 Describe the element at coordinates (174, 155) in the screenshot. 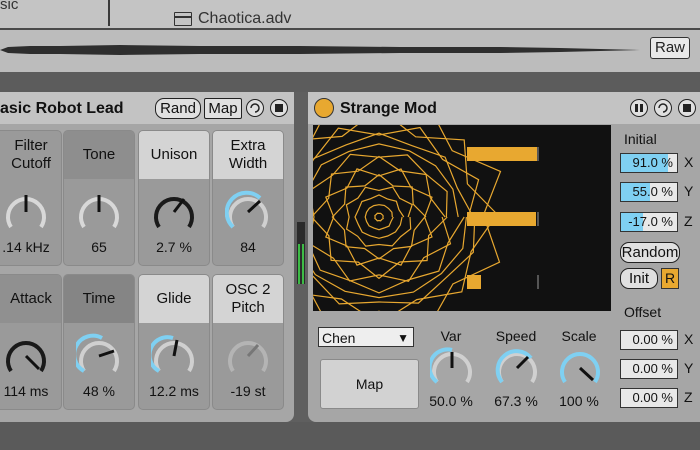

I see `macro-label: Unison` at that location.